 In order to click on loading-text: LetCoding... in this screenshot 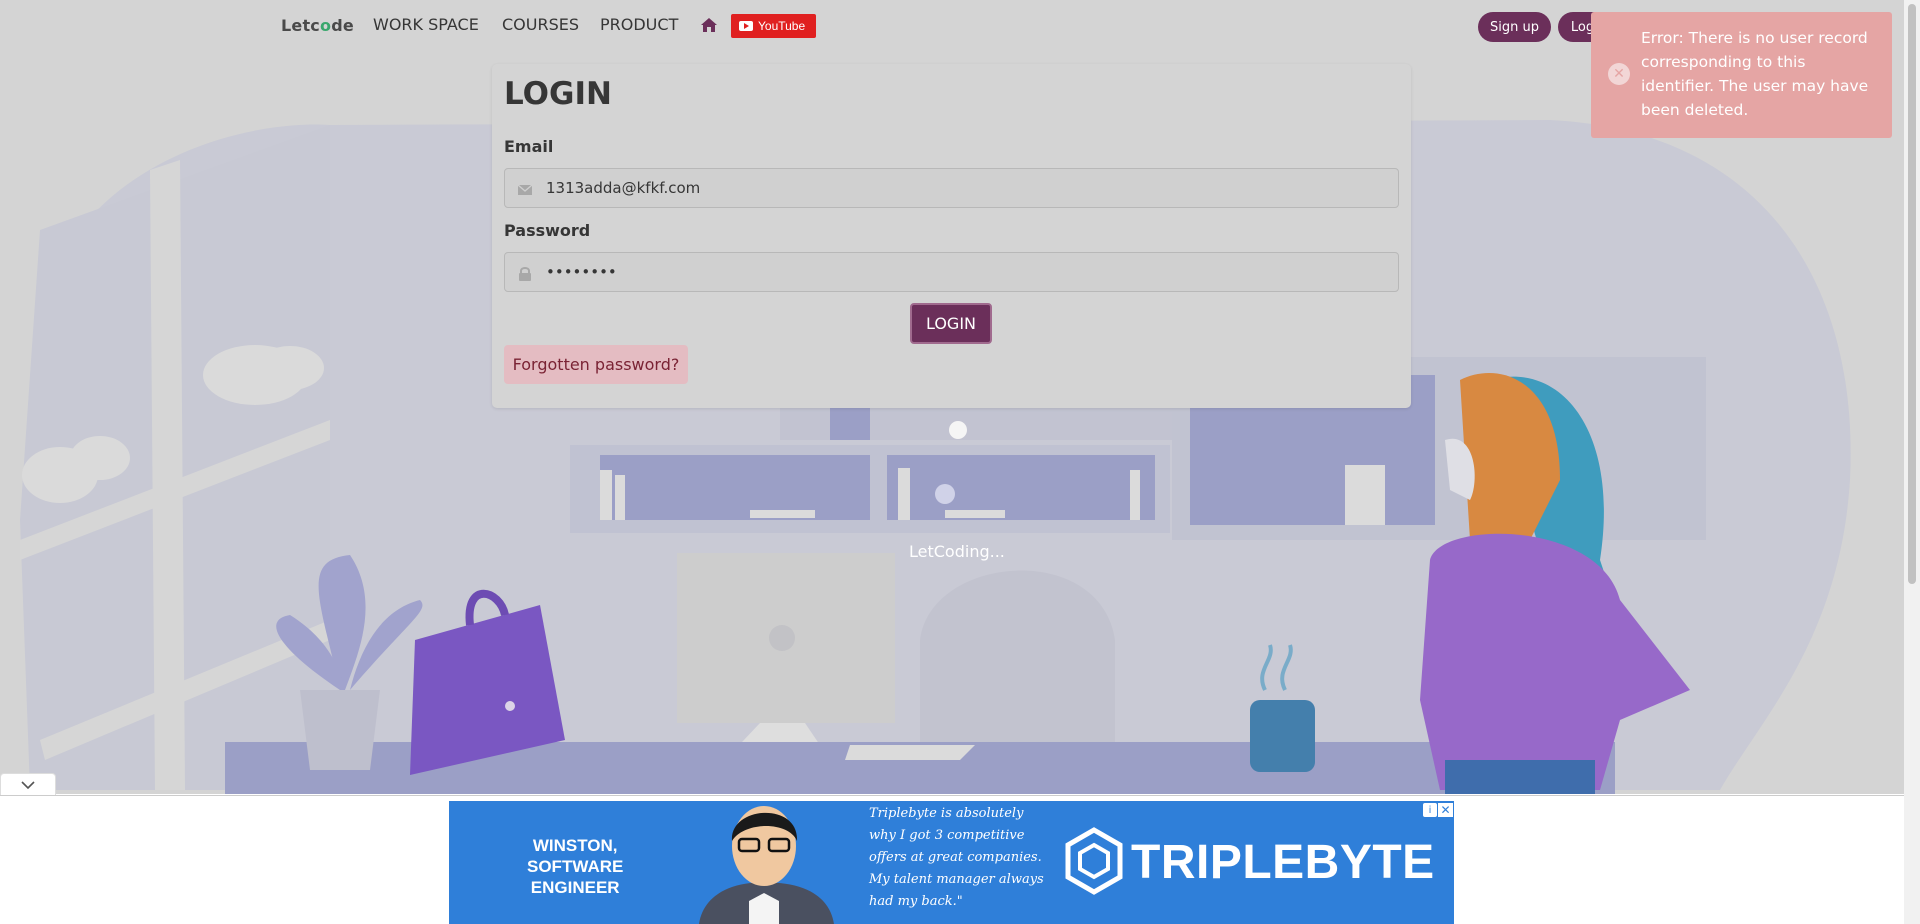, I will do `click(957, 551)`.